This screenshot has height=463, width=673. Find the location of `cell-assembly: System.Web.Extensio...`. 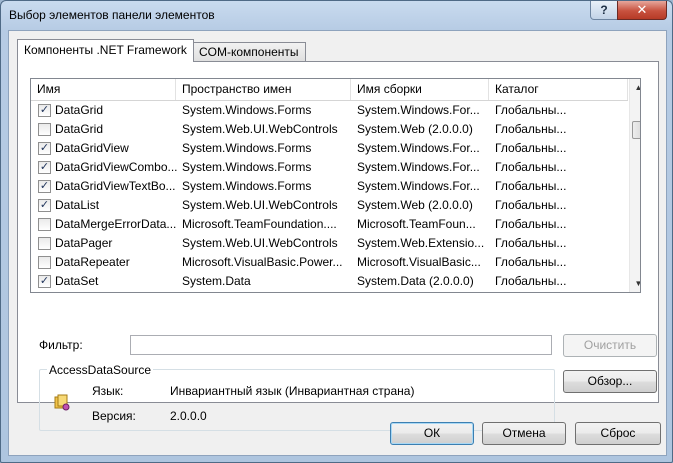

cell-assembly: System.Web.Extensio... is located at coordinates (421, 243).